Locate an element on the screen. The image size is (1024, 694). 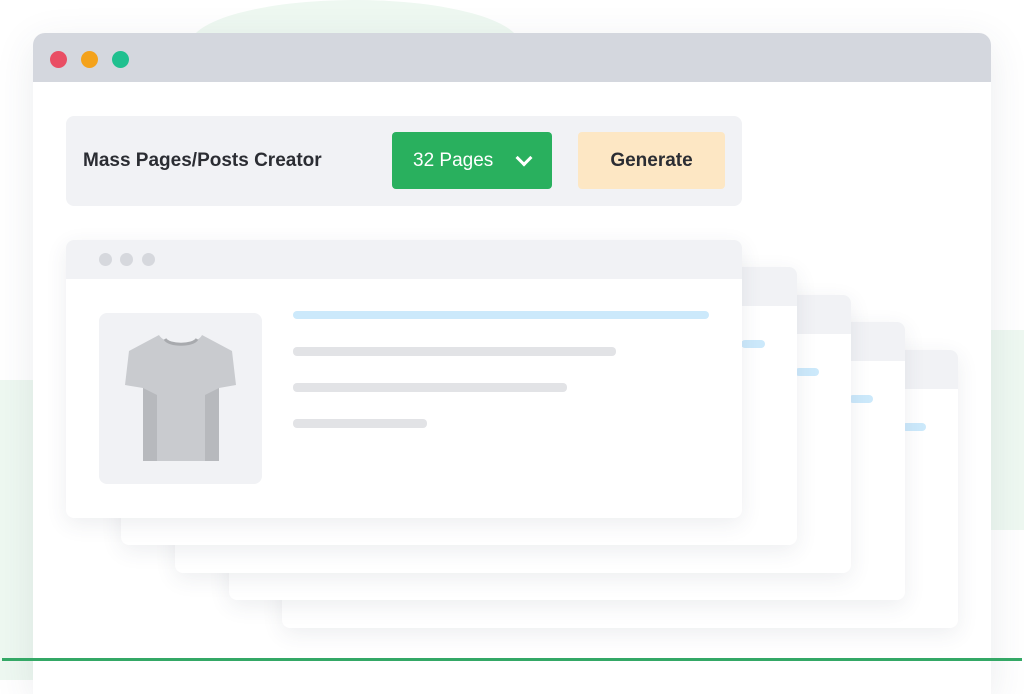
maximize-window-button is located at coordinates (120, 59).